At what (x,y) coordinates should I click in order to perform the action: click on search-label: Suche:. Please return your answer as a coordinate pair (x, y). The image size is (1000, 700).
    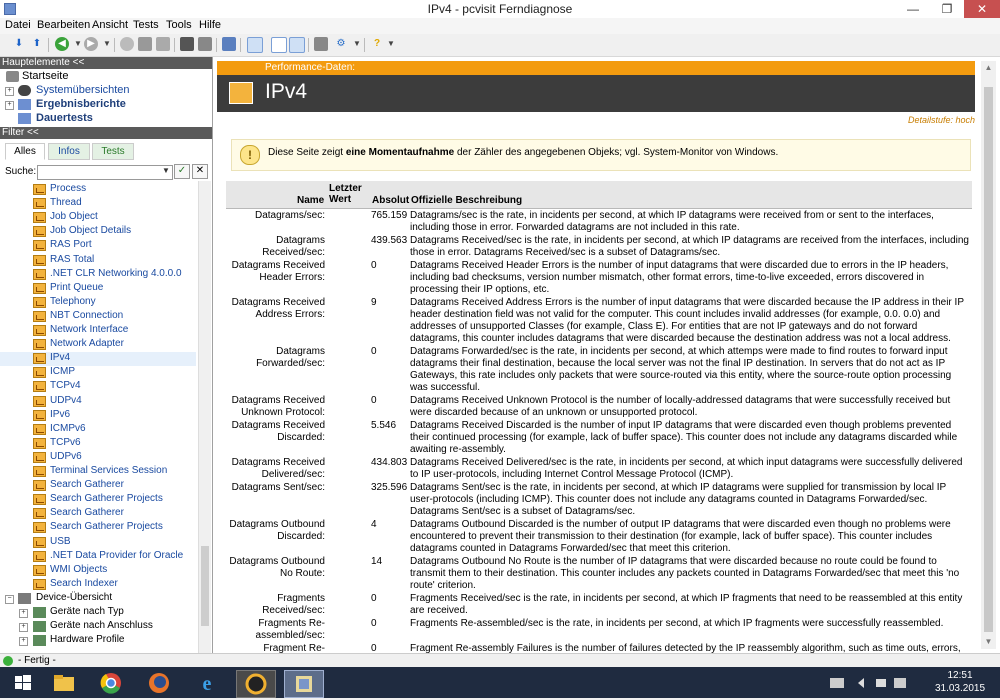
    Looking at the image, I should click on (21, 171).